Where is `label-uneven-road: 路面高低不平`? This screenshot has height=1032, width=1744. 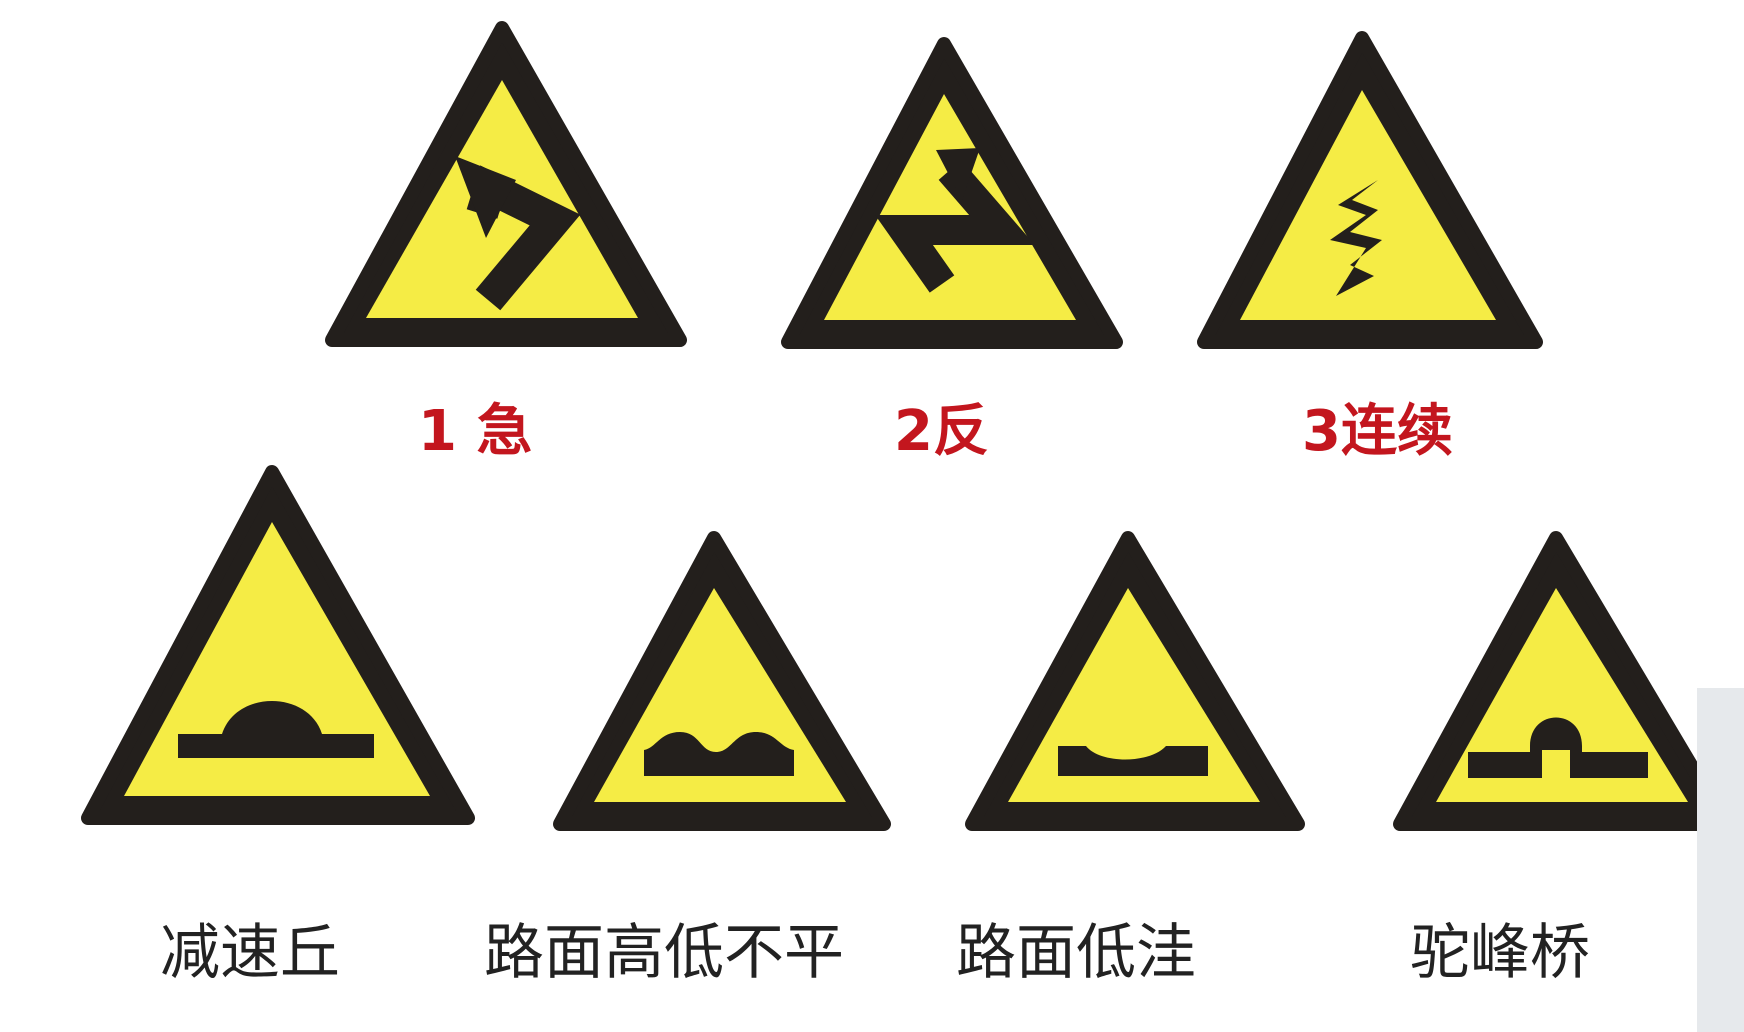
label-uneven-road: 路面高低不平 is located at coordinates (664, 953).